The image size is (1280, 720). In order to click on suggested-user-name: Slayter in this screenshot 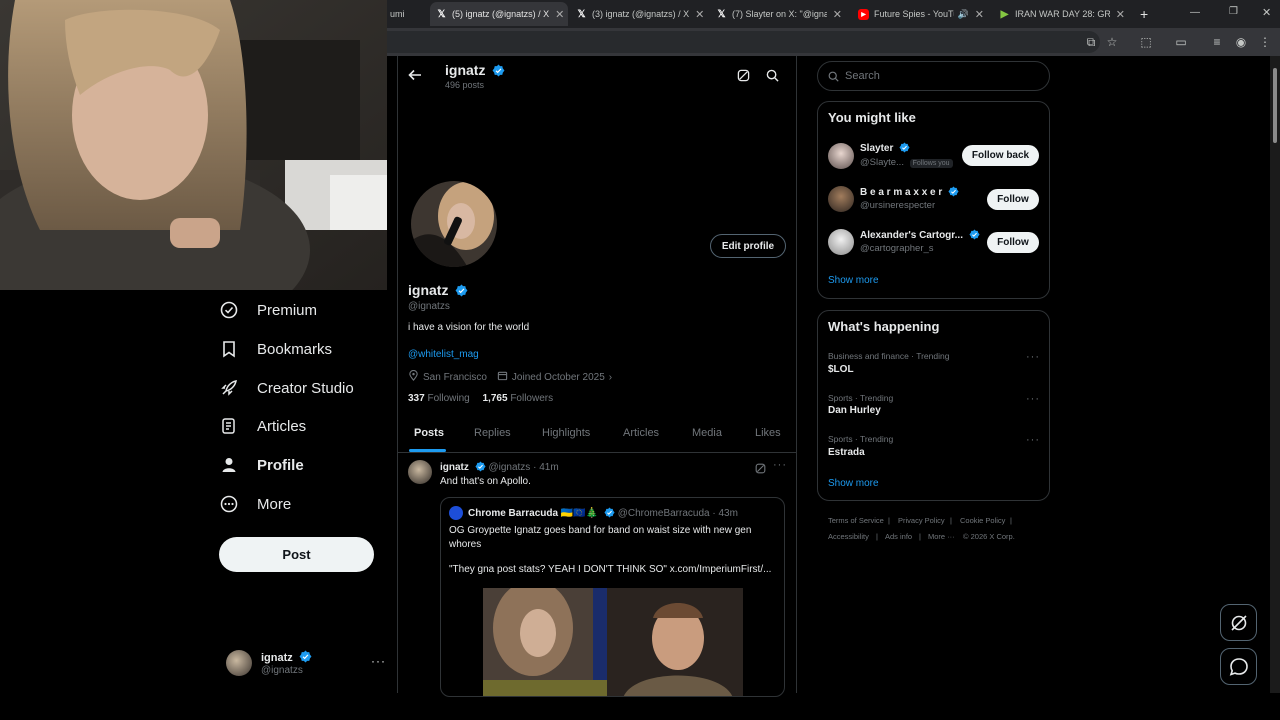, I will do `click(876, 148)`.